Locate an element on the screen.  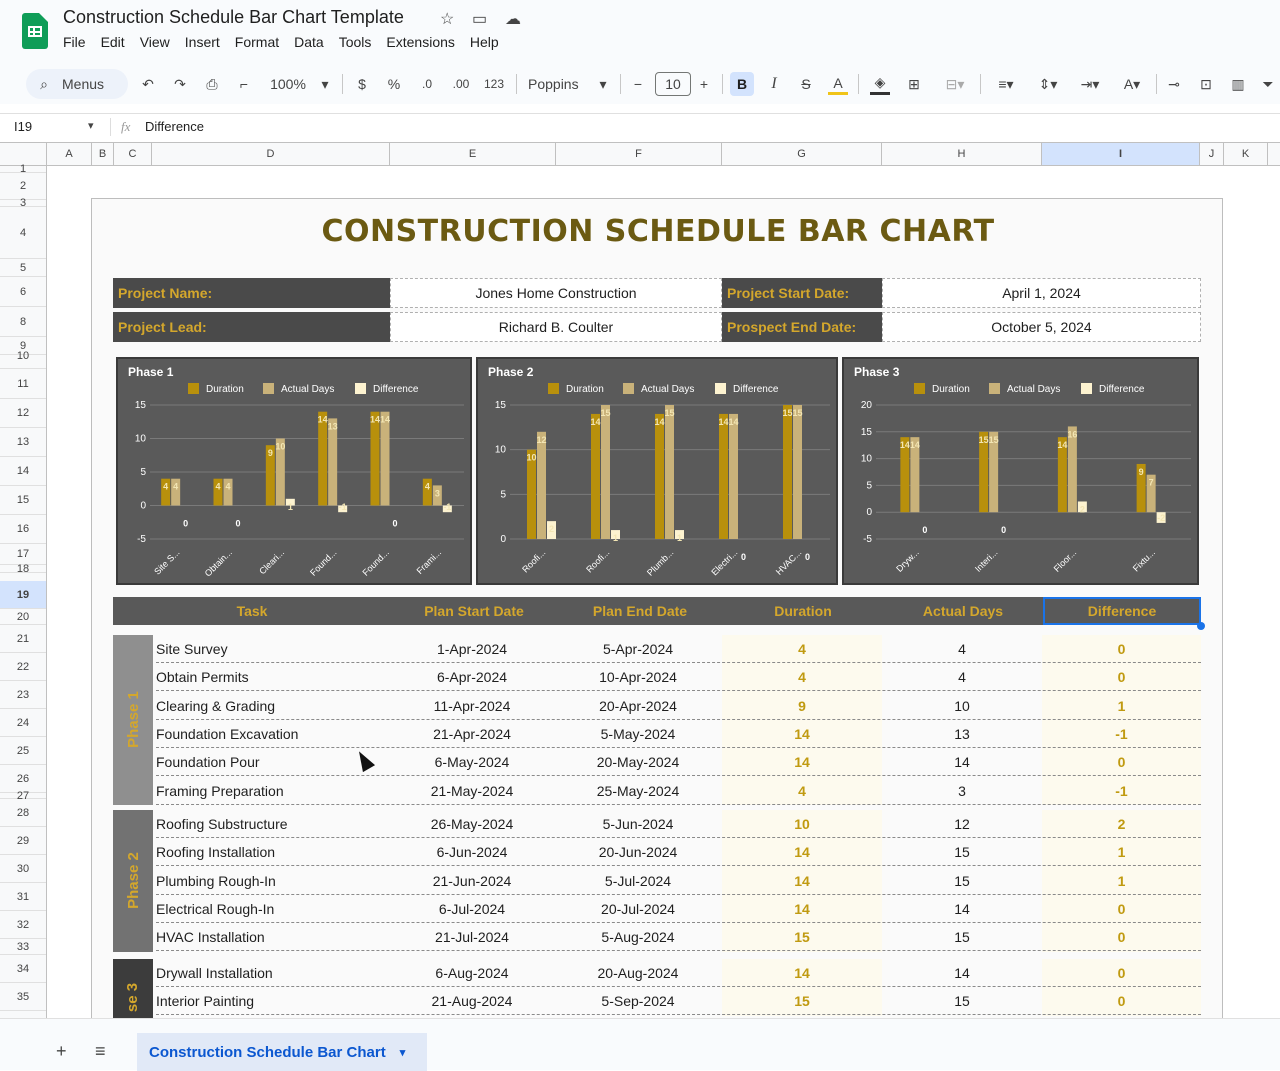
decrease-font-size-icon: − is located at coordinates (638, 84).